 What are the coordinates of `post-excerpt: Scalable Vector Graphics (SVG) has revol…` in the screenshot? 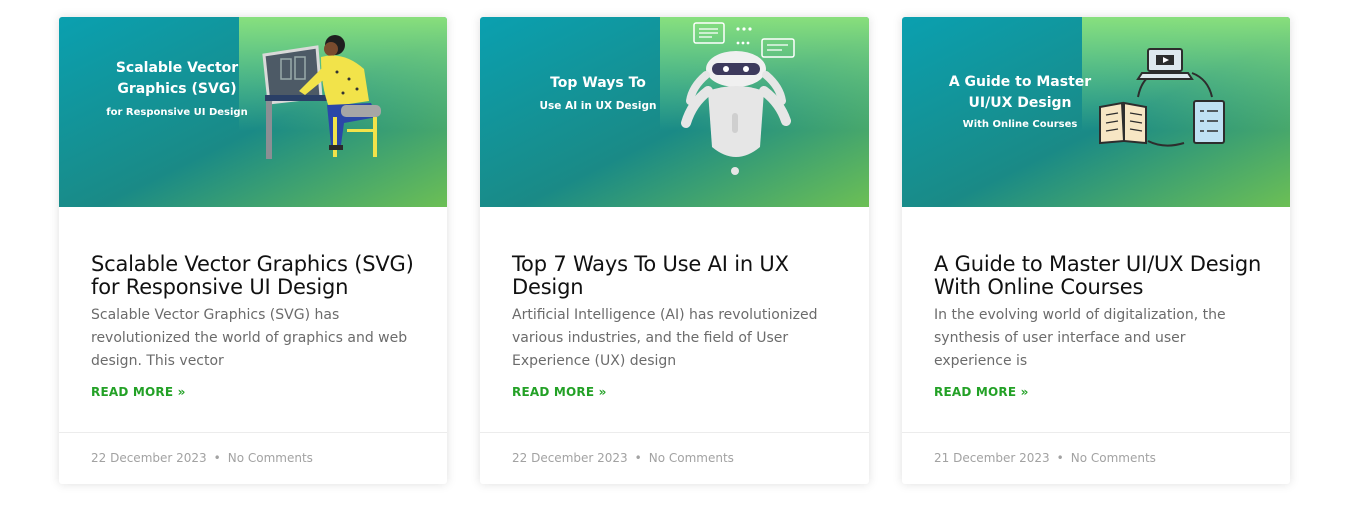 It's located at (249, 338).